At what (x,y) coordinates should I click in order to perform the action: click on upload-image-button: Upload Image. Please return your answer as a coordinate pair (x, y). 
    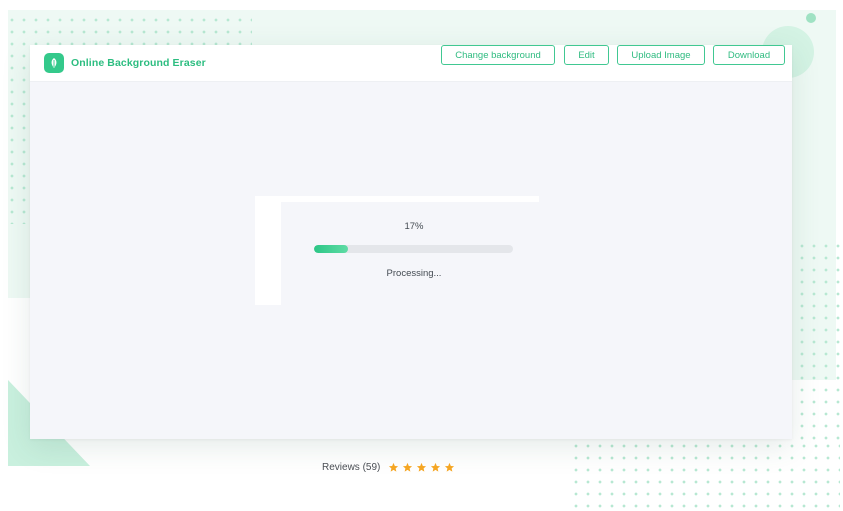
    Looking at the image, I should click on (661, 55).